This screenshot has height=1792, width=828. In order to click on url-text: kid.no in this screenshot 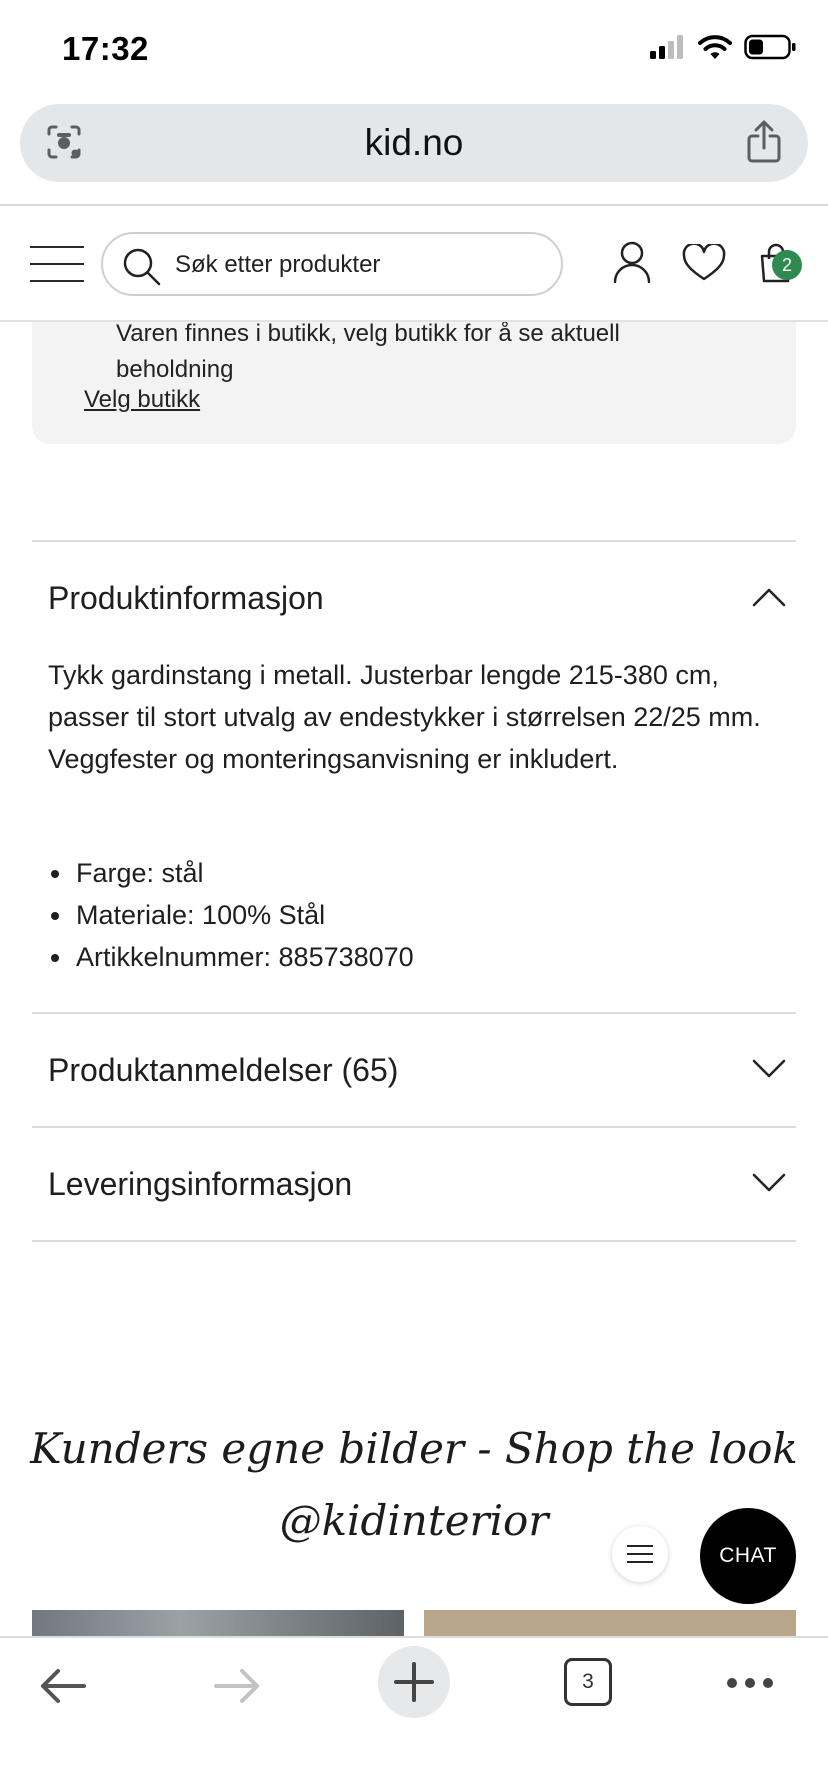, I will do `click(414, 142)`.